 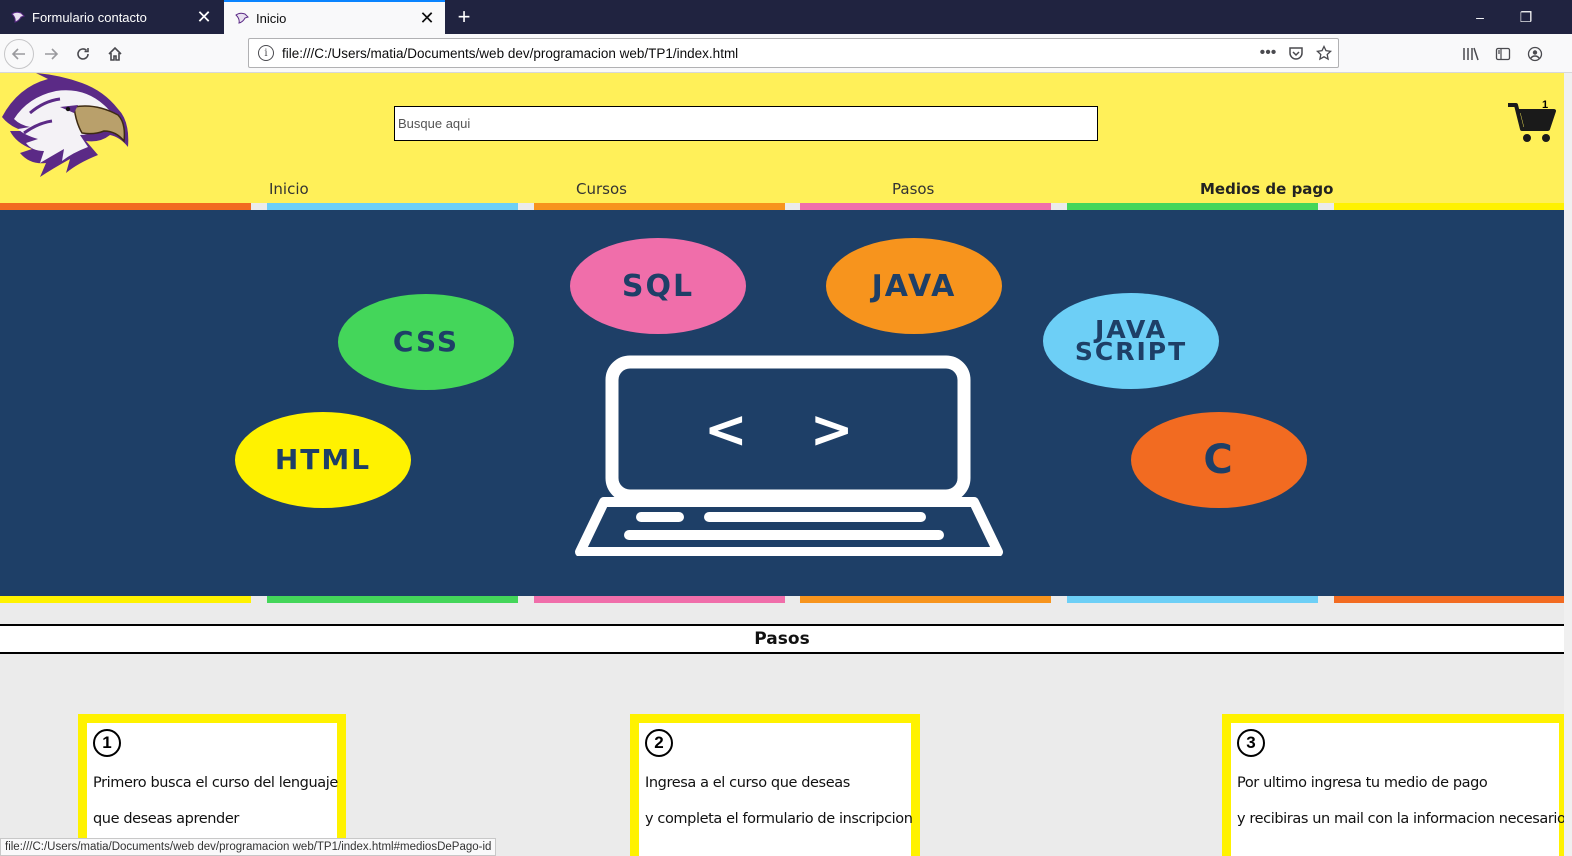 I want to click on tab-title: Formulario contacto, so click(x=89, y=17).